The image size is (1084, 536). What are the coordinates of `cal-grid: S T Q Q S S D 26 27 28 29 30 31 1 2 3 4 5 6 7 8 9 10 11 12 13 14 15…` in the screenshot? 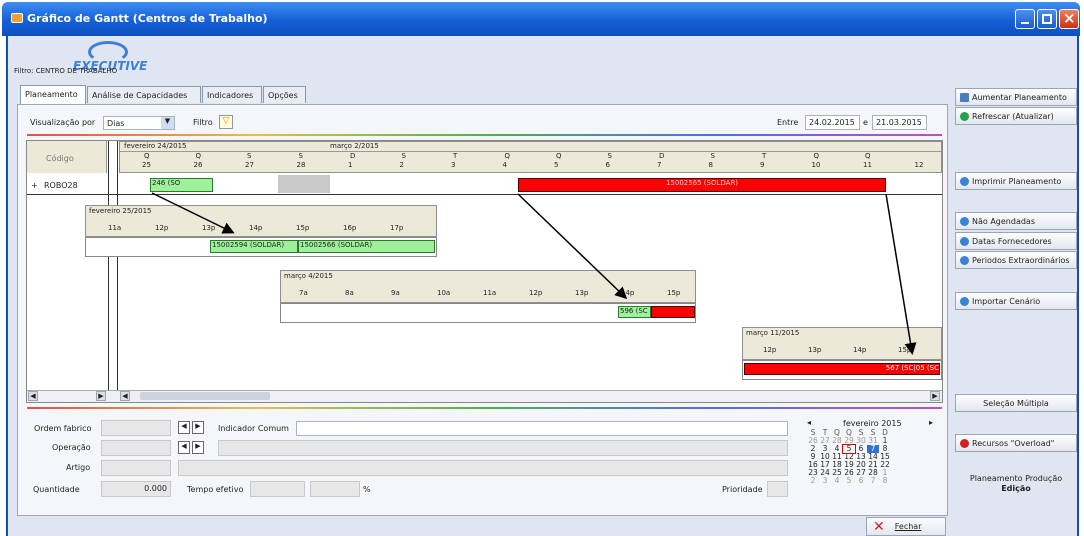 It's located at (849, 457).